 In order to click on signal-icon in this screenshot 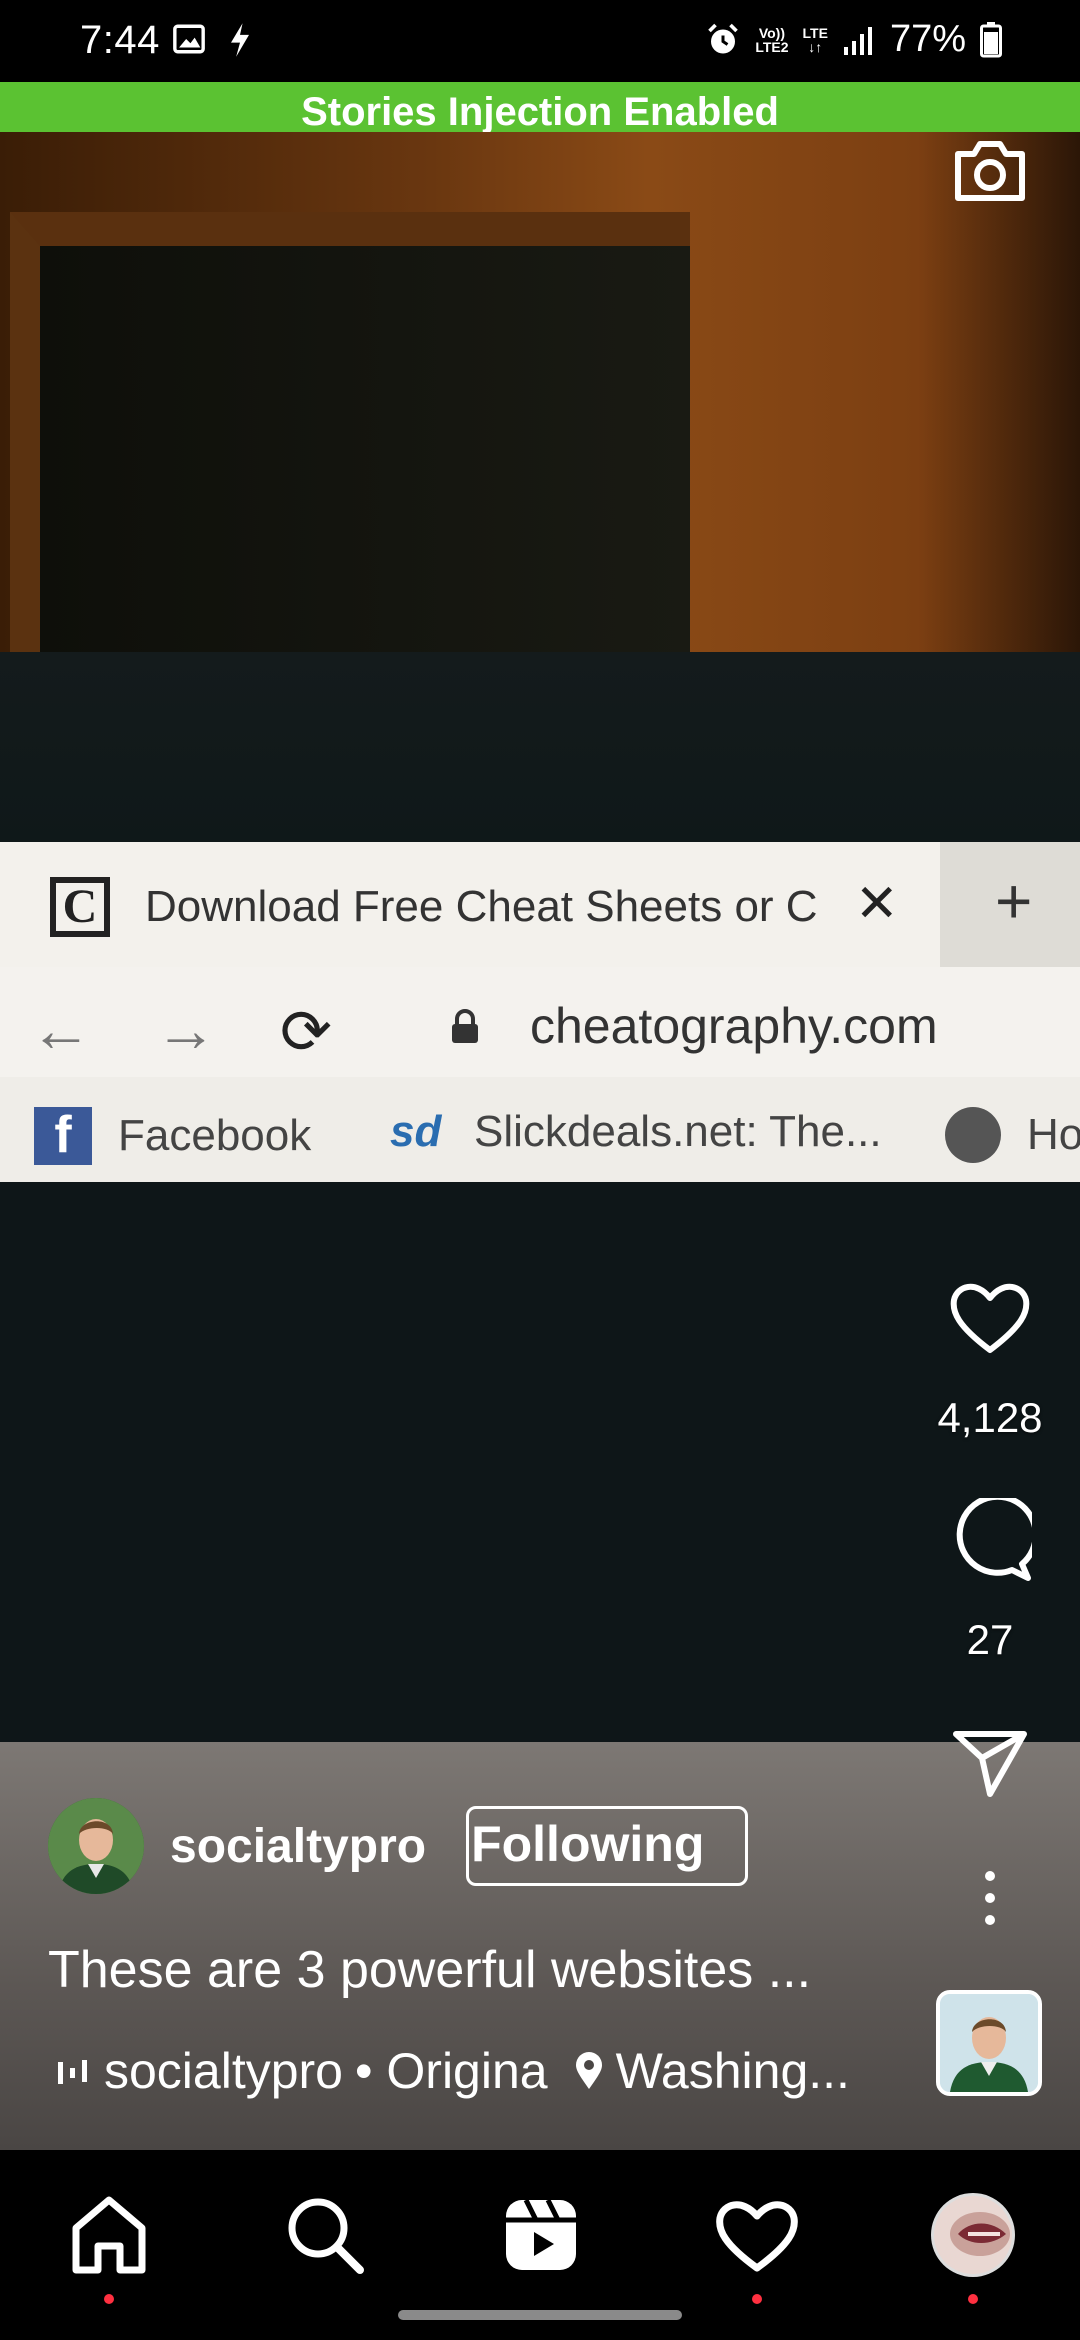, I will do `click(857, 40)`.